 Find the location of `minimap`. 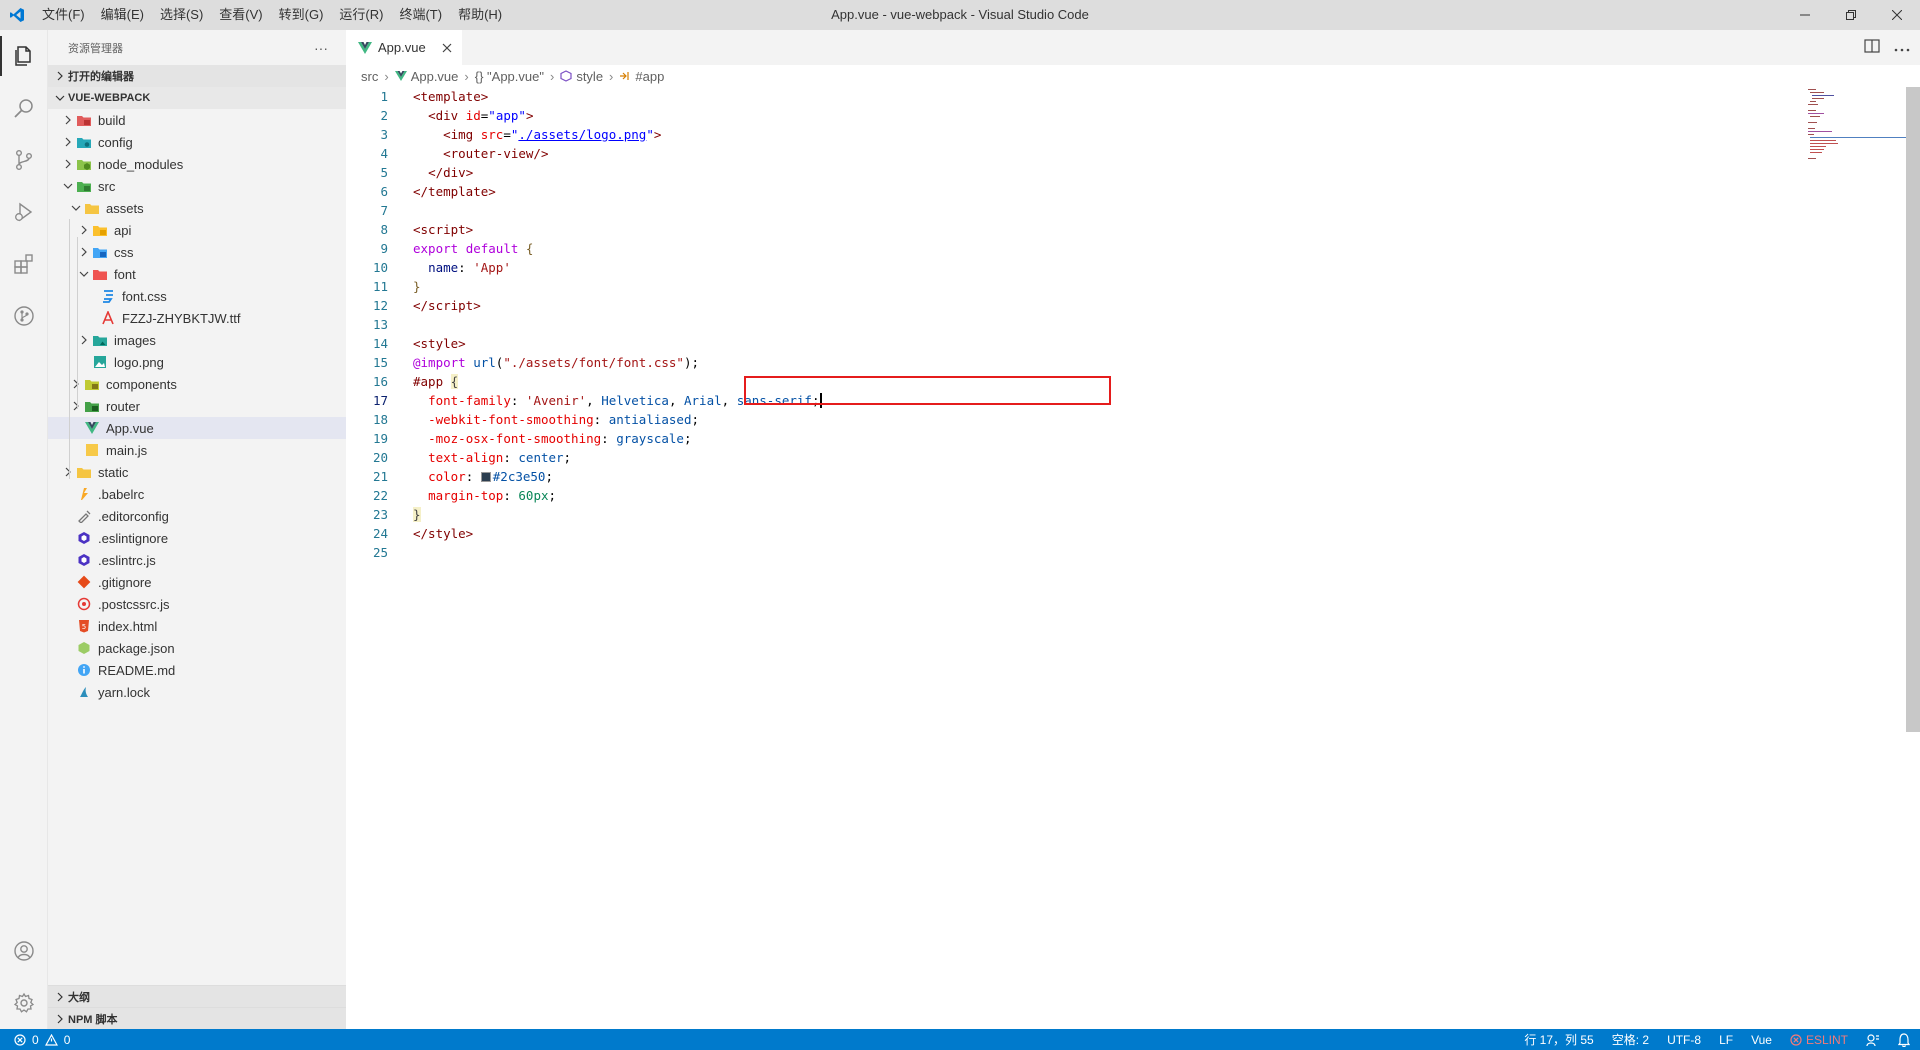

minimap is located at coordinates (1857, 127).